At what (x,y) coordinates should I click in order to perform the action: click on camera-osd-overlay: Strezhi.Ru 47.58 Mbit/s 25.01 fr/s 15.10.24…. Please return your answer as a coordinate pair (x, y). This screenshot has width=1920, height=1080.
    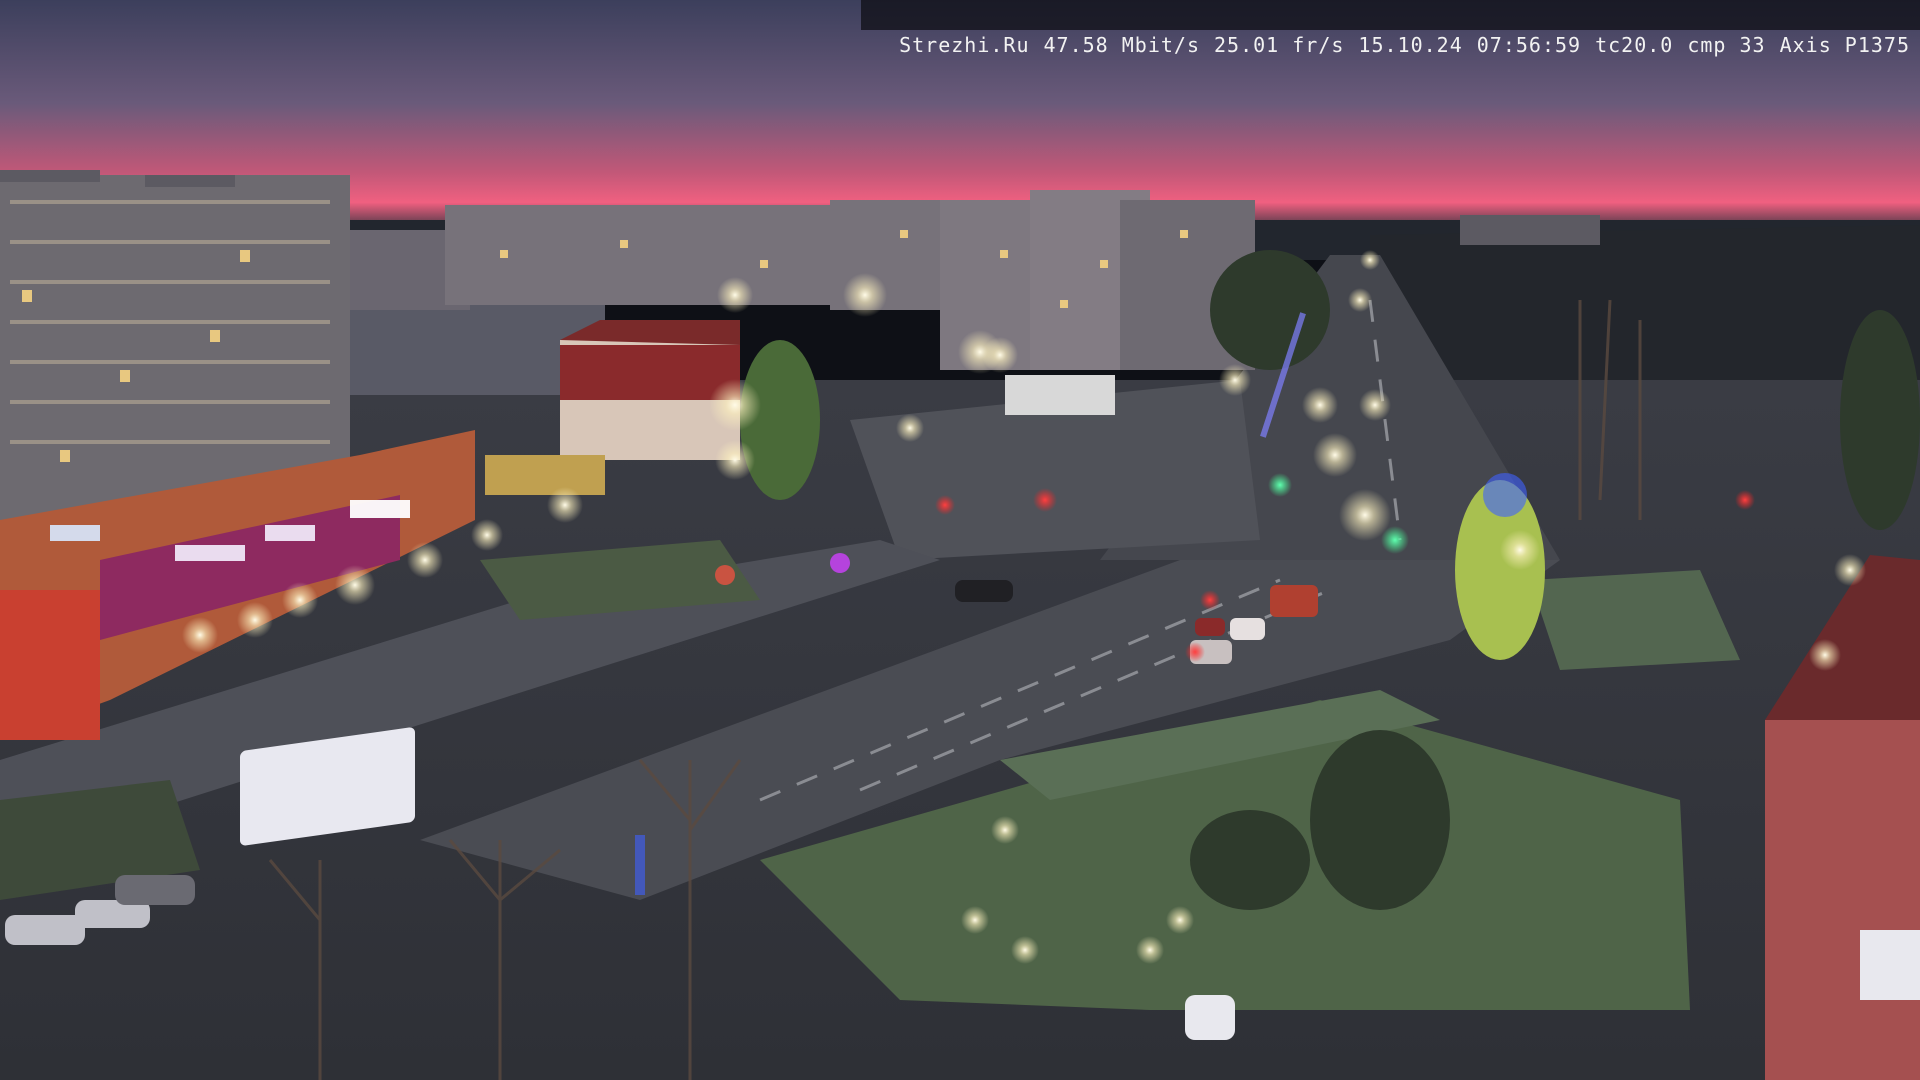
    Looking at the image, I should click on (1390, 28).